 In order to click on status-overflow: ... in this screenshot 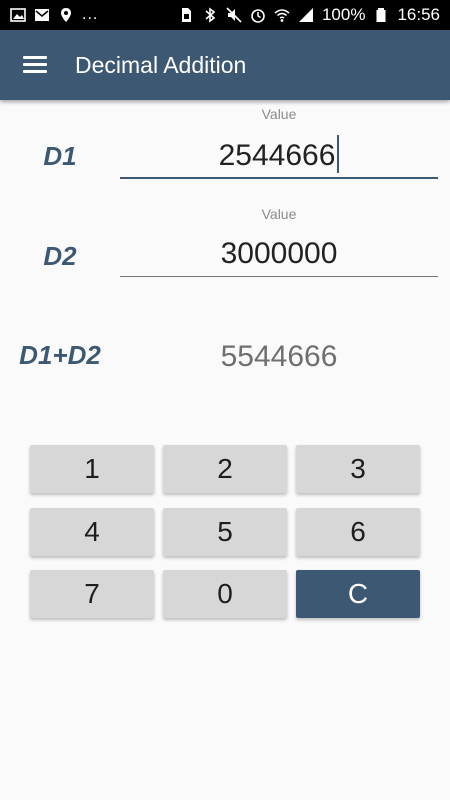, I will do `click(90, 14)`.